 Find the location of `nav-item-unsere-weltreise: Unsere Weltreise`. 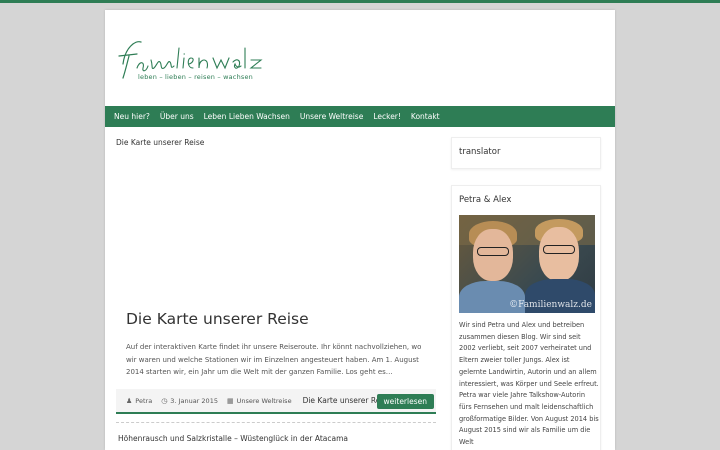

nav-item-unsere-weltreise: Unsere Weltreise is located at coordinates (331, 116).